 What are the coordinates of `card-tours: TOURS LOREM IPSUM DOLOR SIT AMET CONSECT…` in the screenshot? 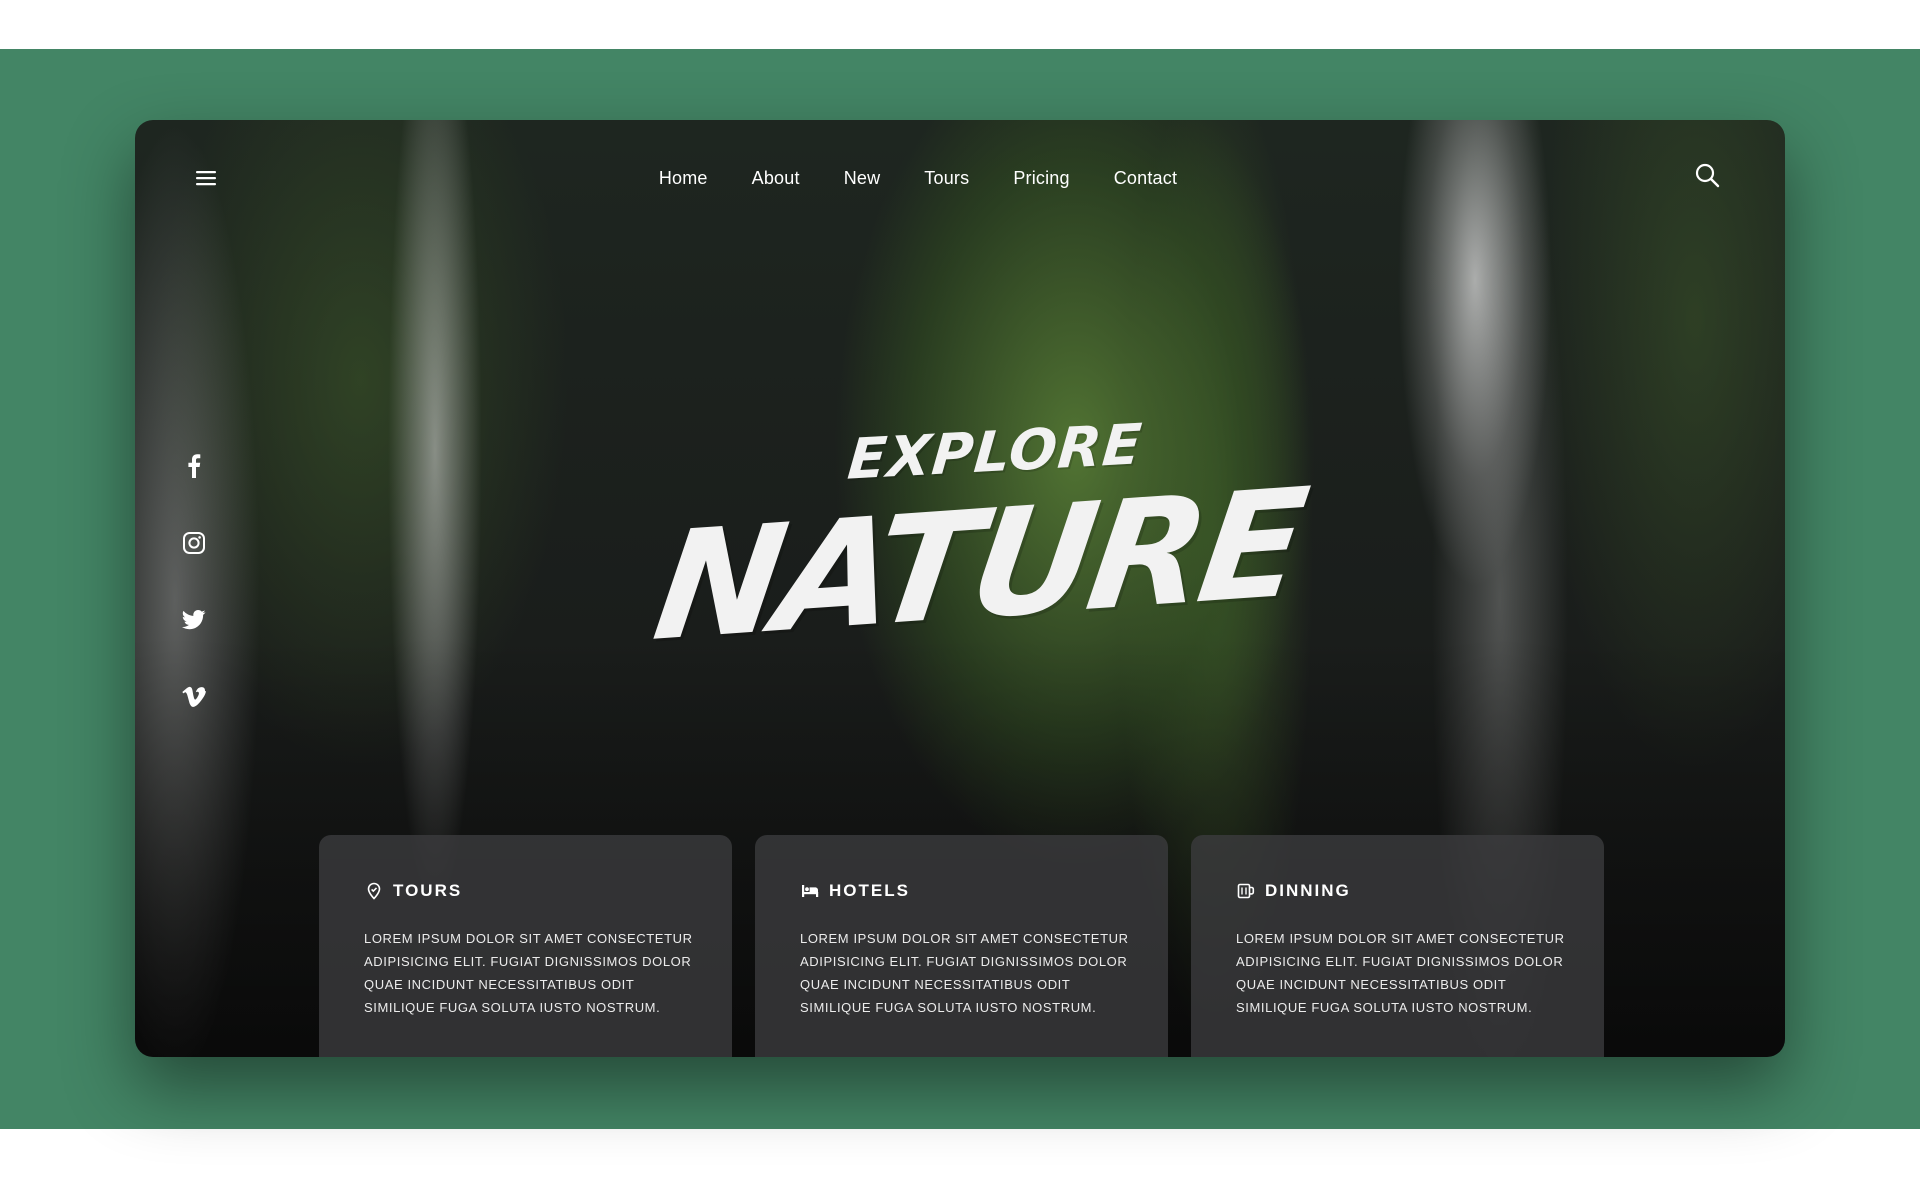 It's located at (525, 946).